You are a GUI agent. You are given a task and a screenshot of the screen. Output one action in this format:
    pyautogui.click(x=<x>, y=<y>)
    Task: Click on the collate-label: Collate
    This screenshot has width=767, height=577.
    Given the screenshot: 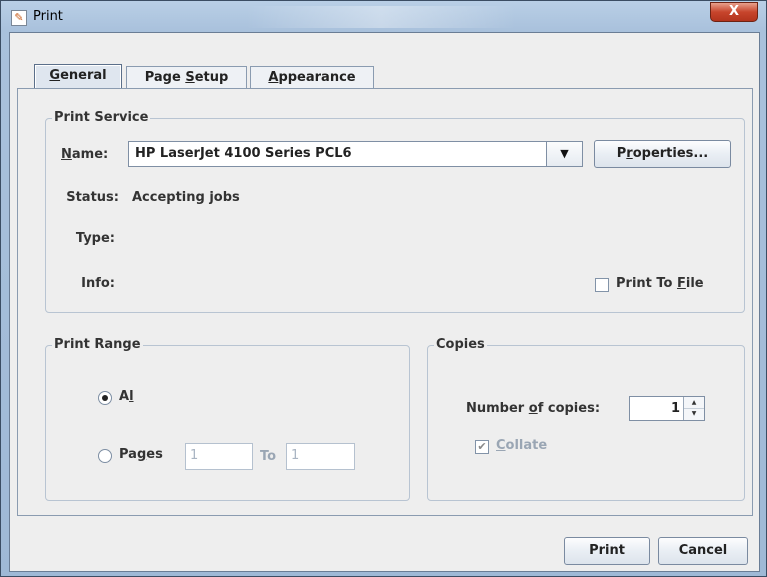 What is the action you would take?
    pyautogui.click(x=521, y=445)
    